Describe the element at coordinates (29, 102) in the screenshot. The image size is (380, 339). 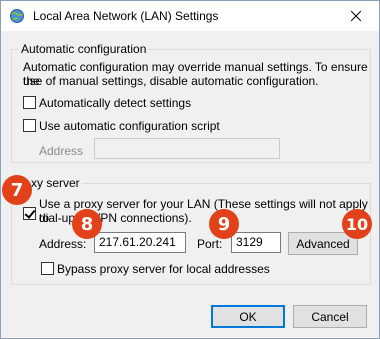
I see `detect-settings-checkbox` at that location.